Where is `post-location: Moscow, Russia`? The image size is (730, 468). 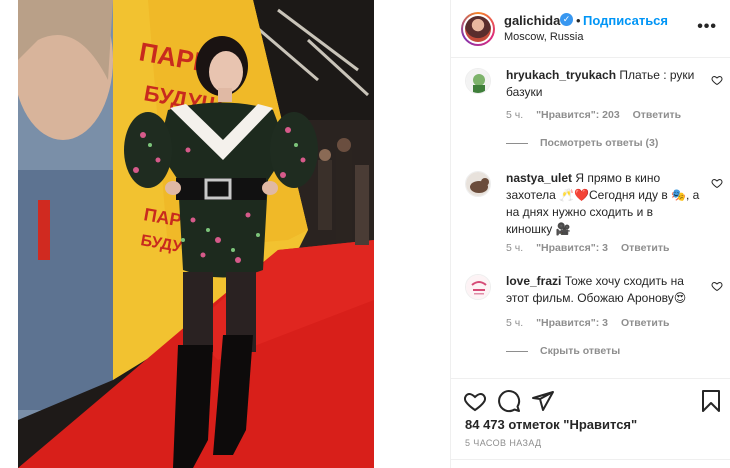 post-location: Moscow, Russia is located at coordinates (543, 37).